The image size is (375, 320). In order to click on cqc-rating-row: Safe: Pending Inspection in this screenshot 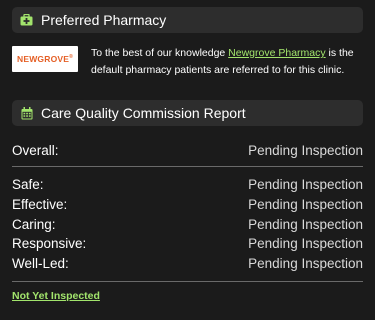, I will do `click(187, 184)`.